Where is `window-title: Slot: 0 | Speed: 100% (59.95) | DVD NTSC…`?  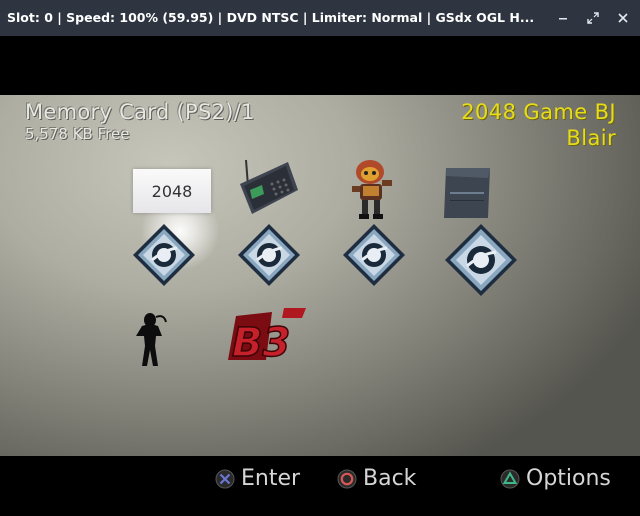
window-title: Slot: 0 | Speed: 100% (59.95) | DVD NTSC… is located at coordinates (271, 17).